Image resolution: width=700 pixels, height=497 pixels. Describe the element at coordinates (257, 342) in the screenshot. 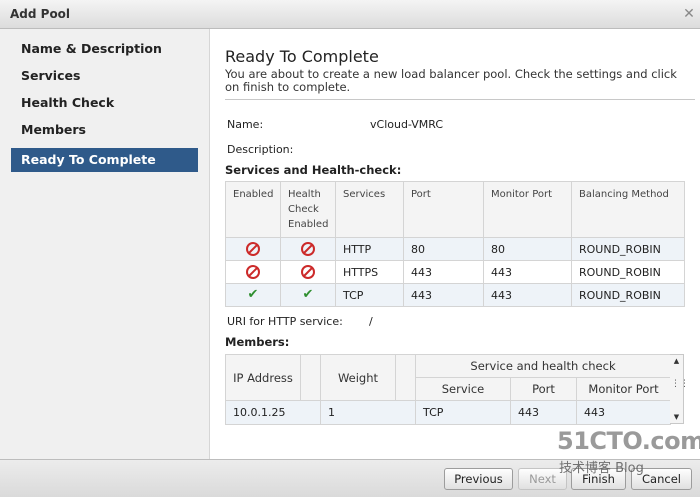

I see `members-section-title: Members:` at that location.